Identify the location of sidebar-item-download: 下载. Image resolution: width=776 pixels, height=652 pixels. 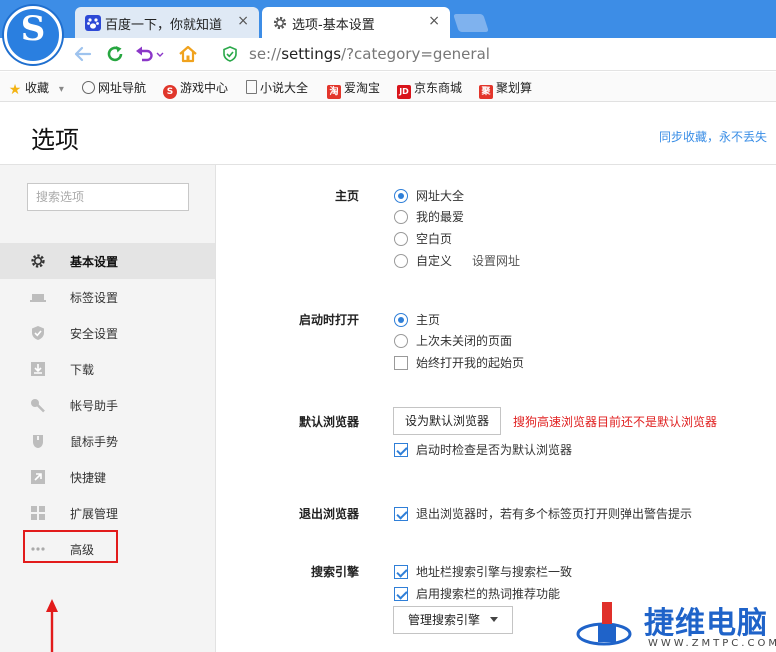
(107, 369).